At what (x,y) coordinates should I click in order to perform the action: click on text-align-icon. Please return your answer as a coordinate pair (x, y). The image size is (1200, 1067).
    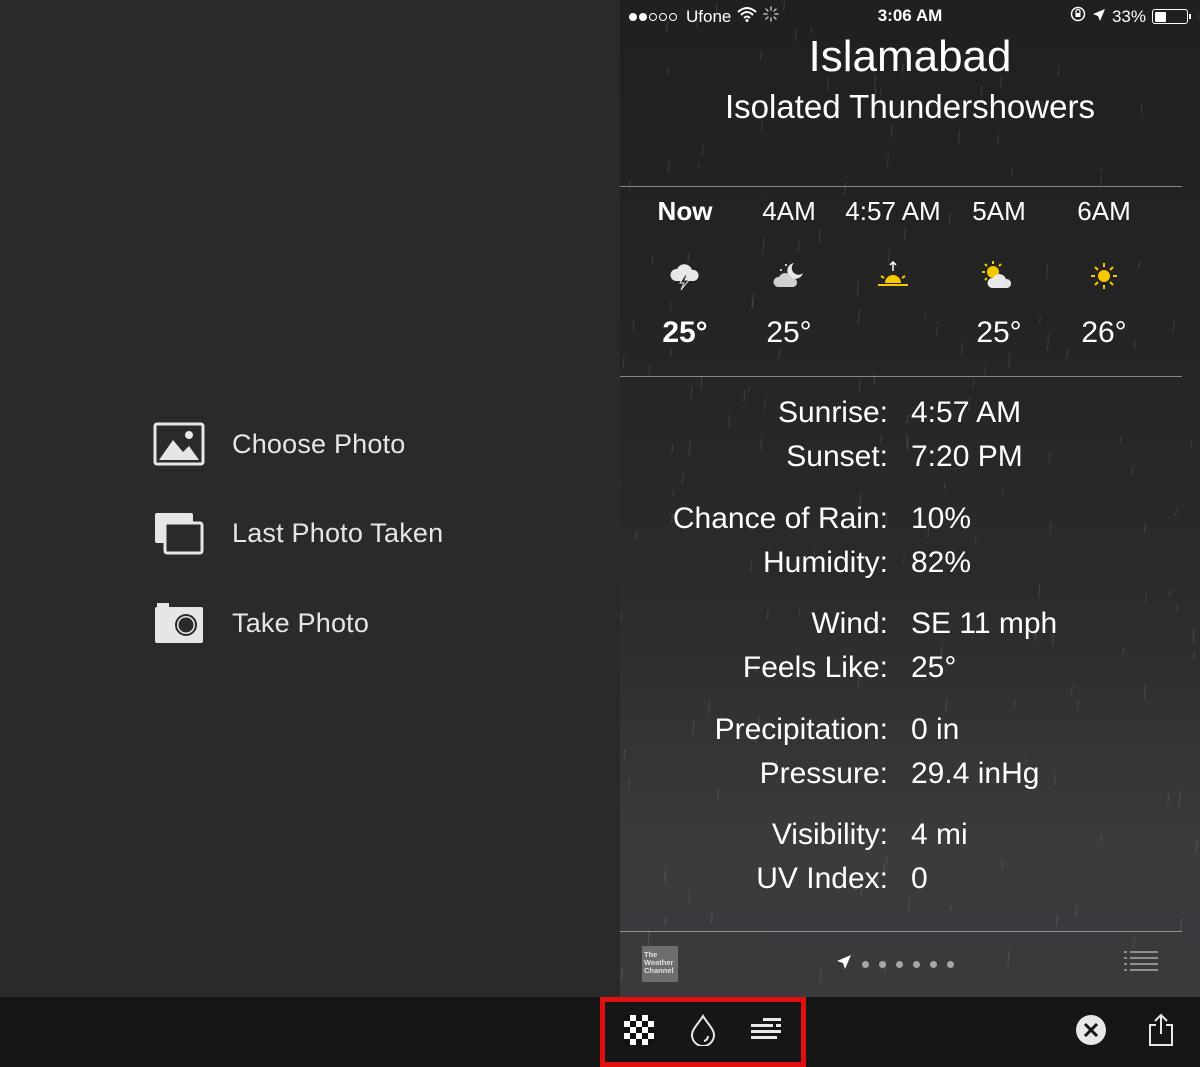
    Looking at the image, I should click on (766, 1032).